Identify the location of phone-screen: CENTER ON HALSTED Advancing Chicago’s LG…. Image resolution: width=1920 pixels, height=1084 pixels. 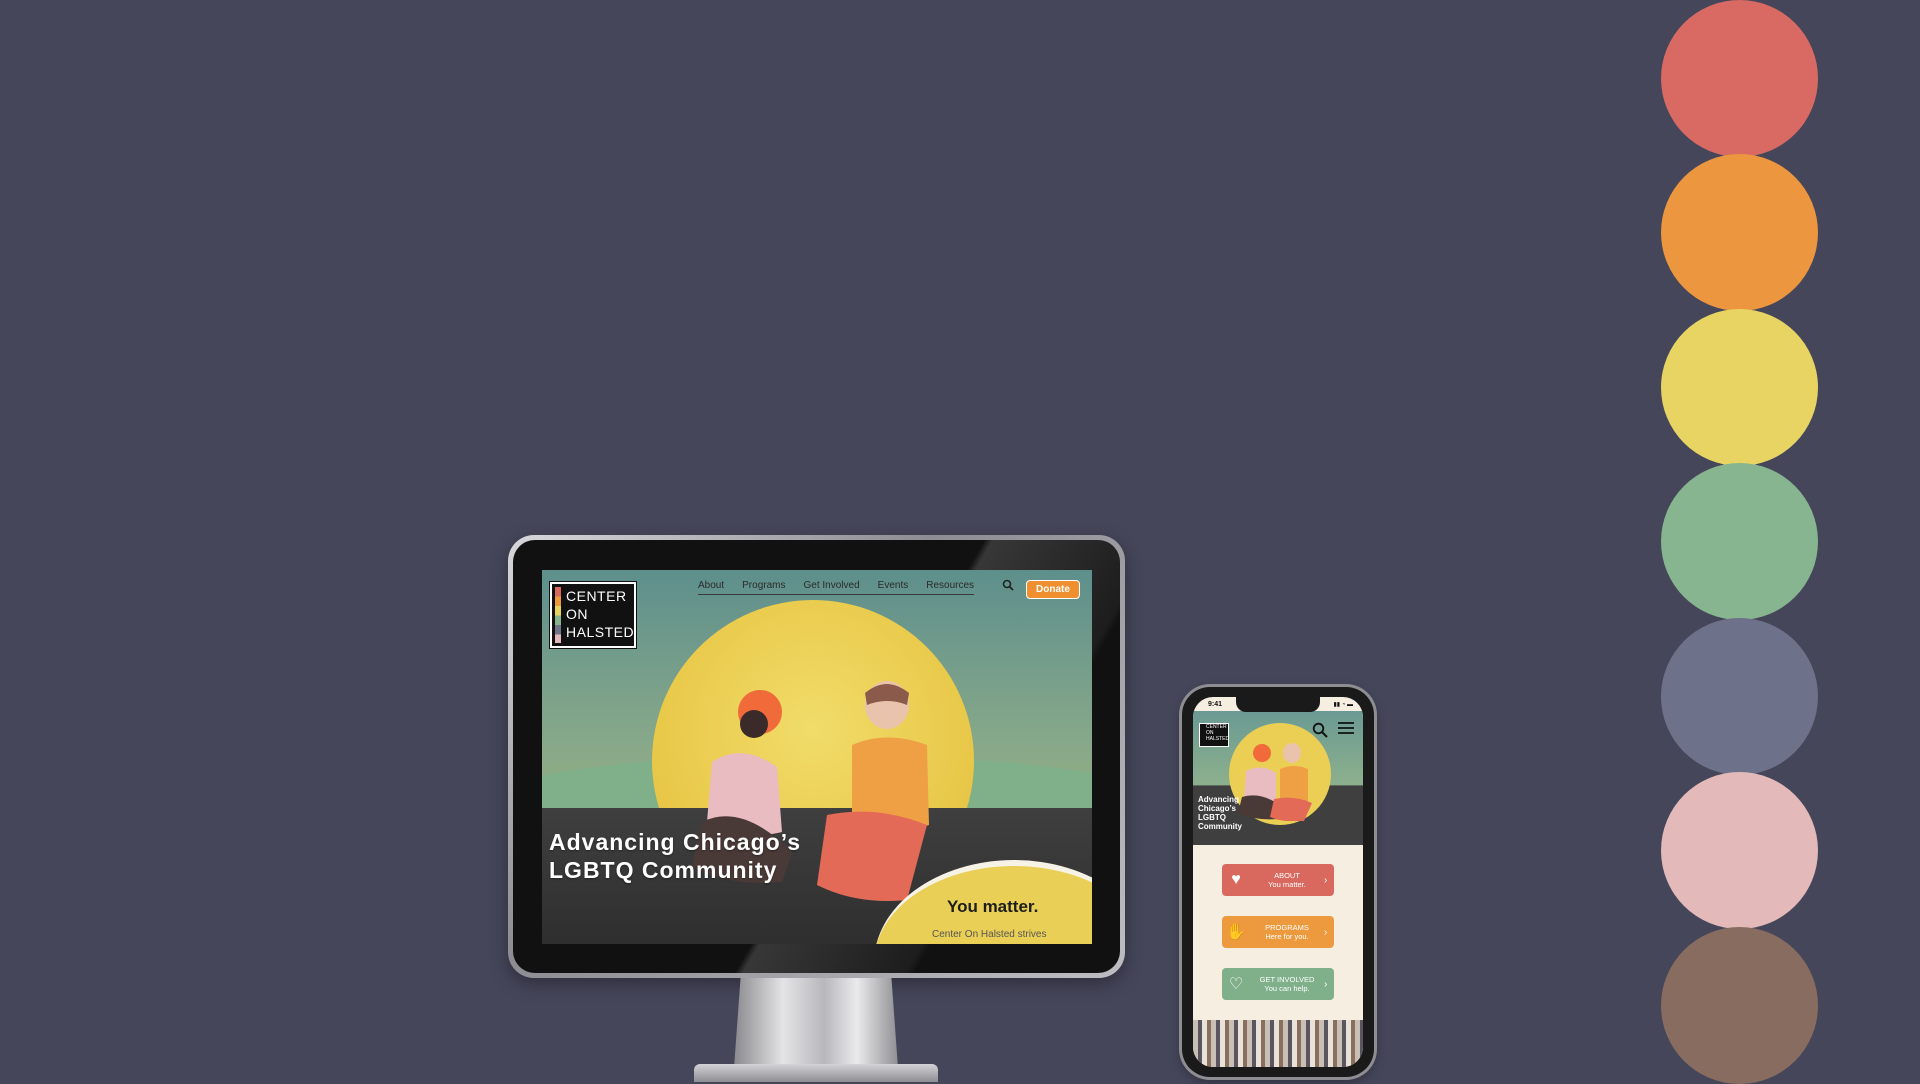
(1278, 882).